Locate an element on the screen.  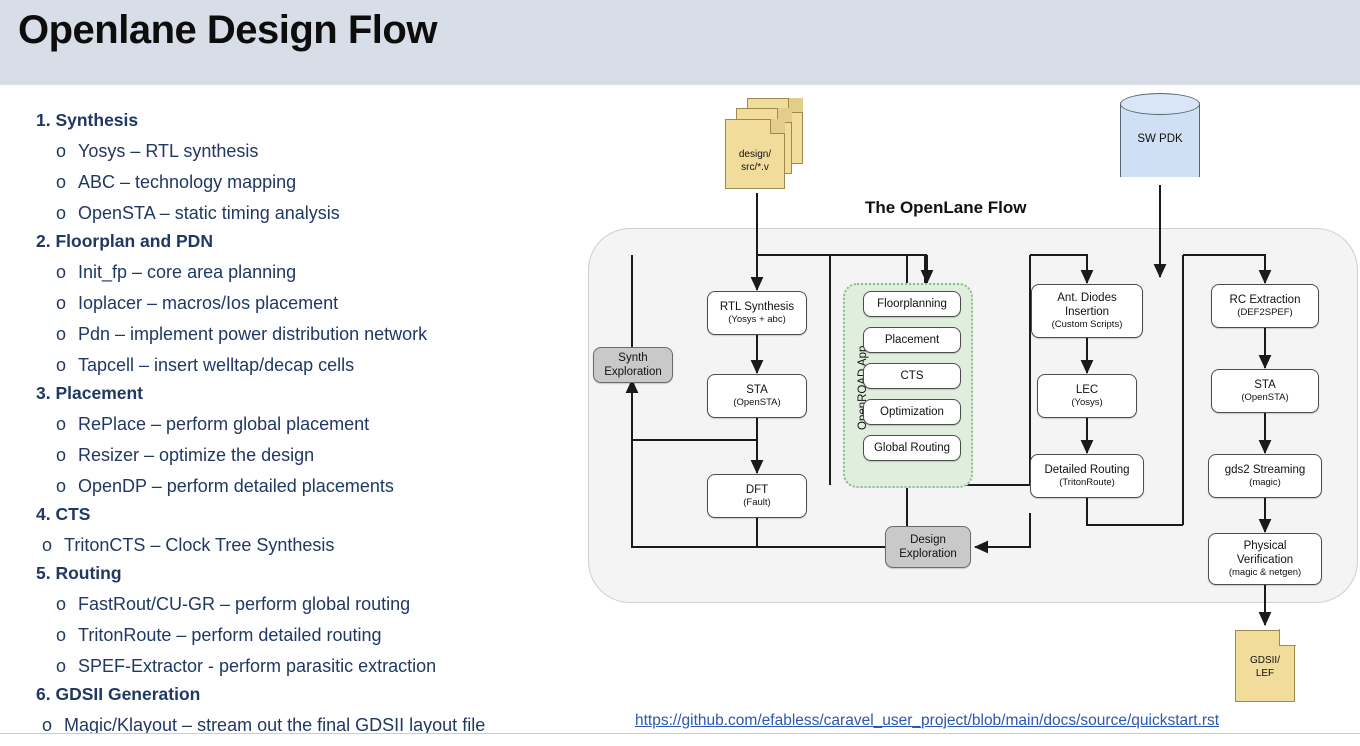
node-line-1: Physical is located at coordinates (1265, 546).